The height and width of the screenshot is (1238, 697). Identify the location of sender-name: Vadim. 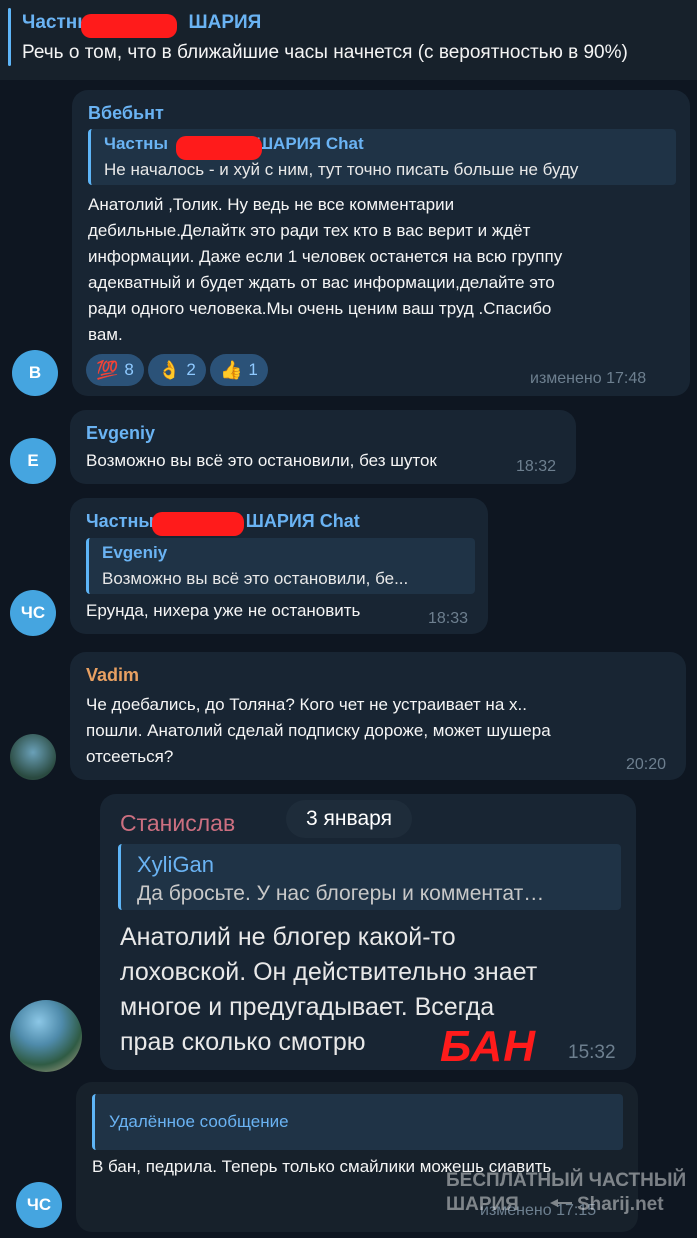
(112, 675).